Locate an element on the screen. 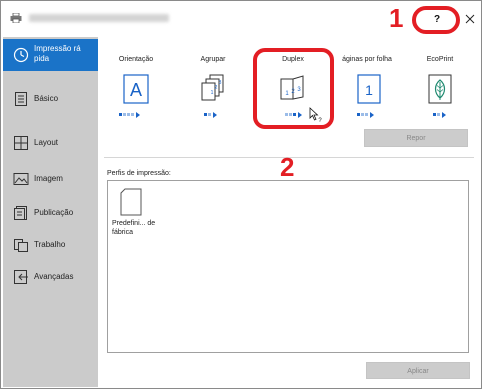 Image resolution: width=482 pixels, height=389 pixels. profile-document-icon is located at coordinates (131, 202).